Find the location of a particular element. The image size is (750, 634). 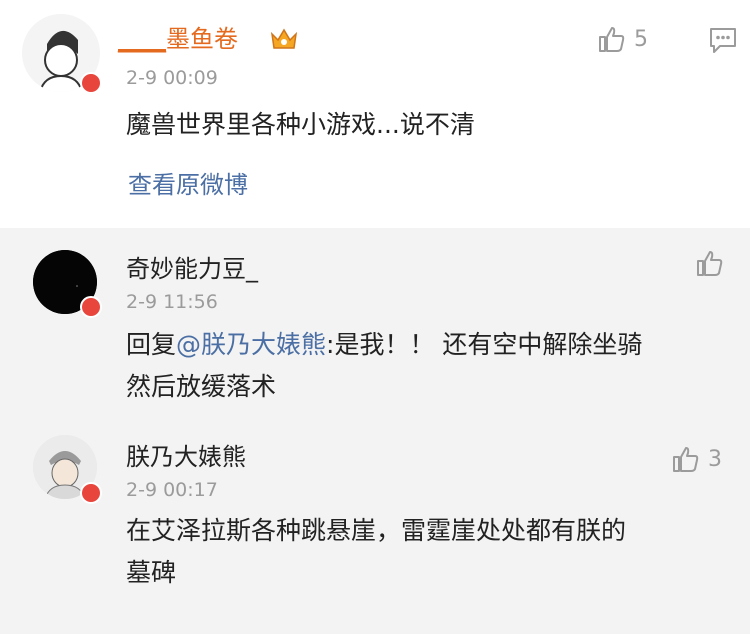

reply-text-line1: :是我！！ 还有空中解除坐骑 is located at coordinates (484, 344).